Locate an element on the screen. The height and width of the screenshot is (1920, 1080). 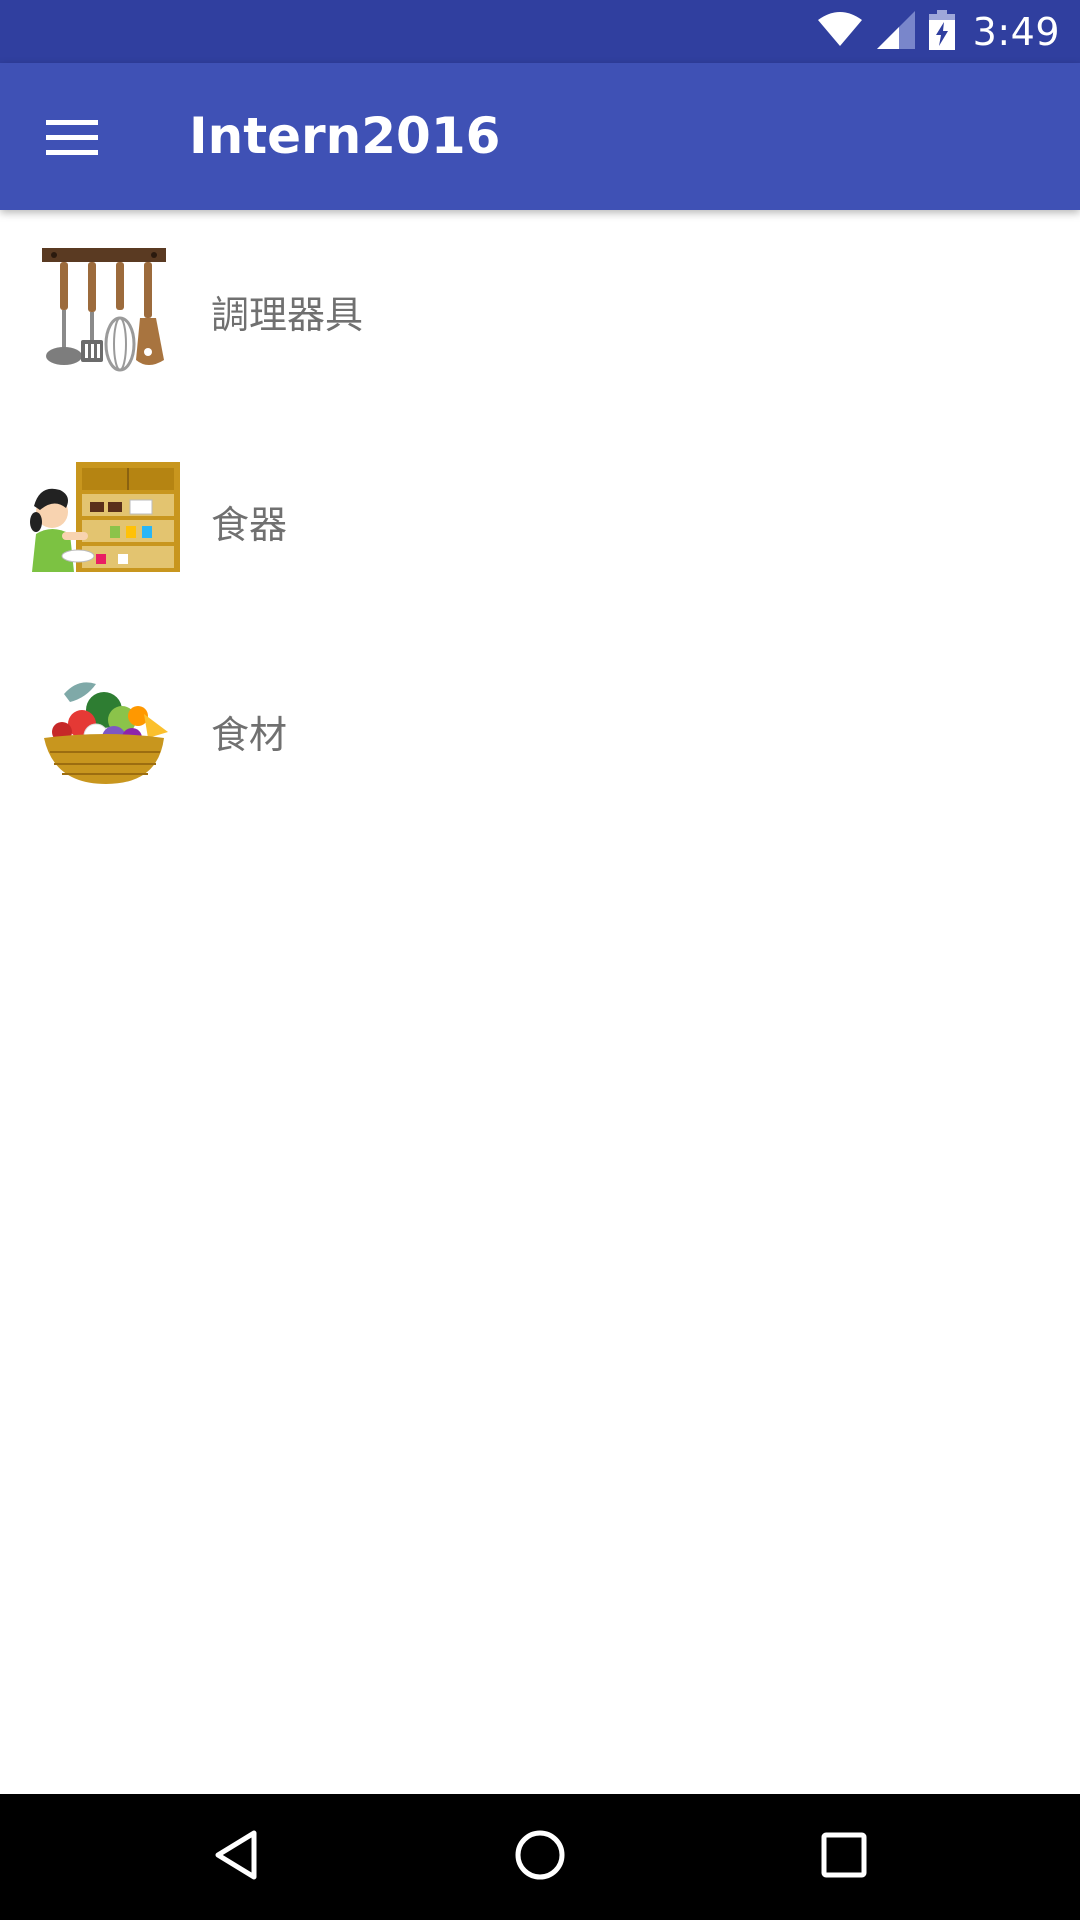
home-icon is located at coordinates (540, 1857).